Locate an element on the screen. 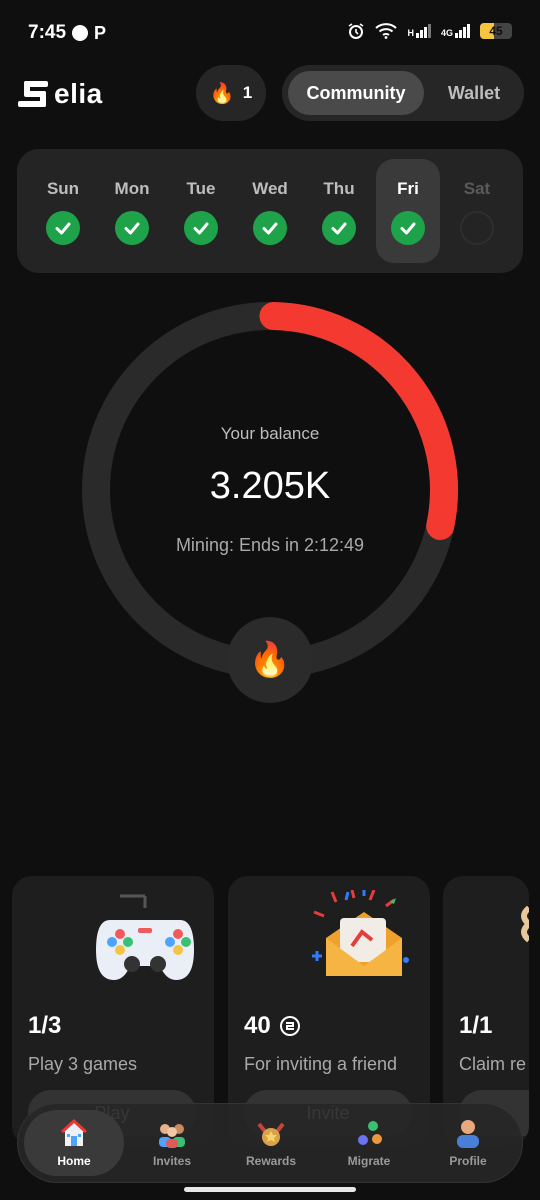 The image size is (540, 1200). battery-icon: 45 is located at coordinates (496, 31).